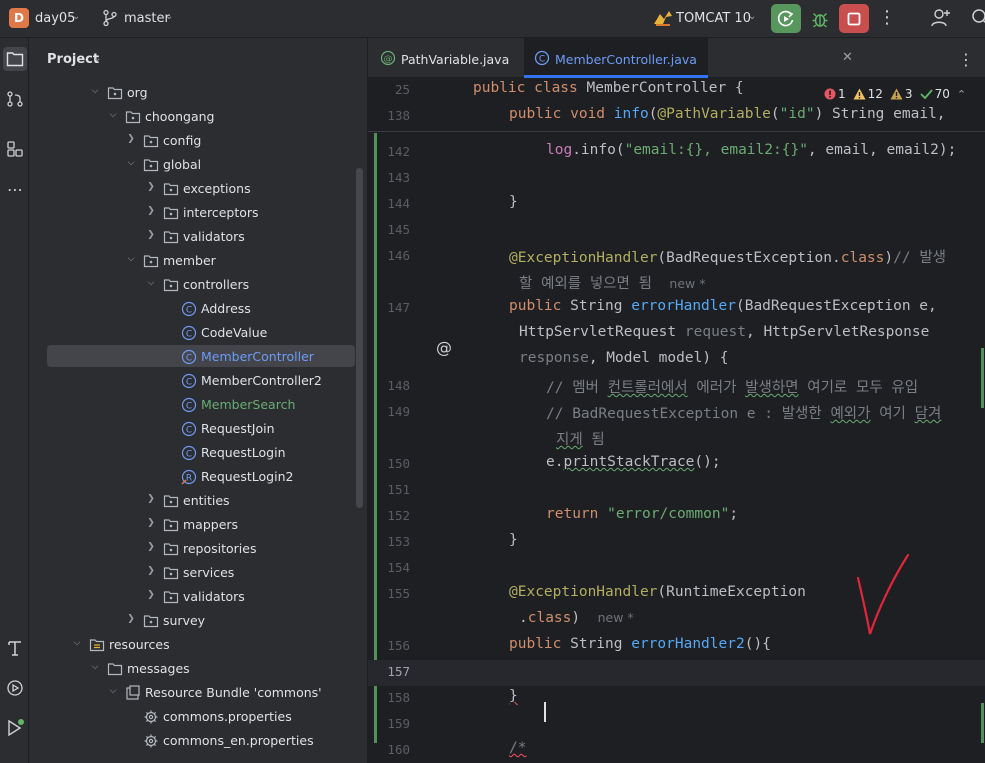 Image resolution: width=985 pixels, height=763 pixels. I want to click on project-tool-icon, so click(15, 59).